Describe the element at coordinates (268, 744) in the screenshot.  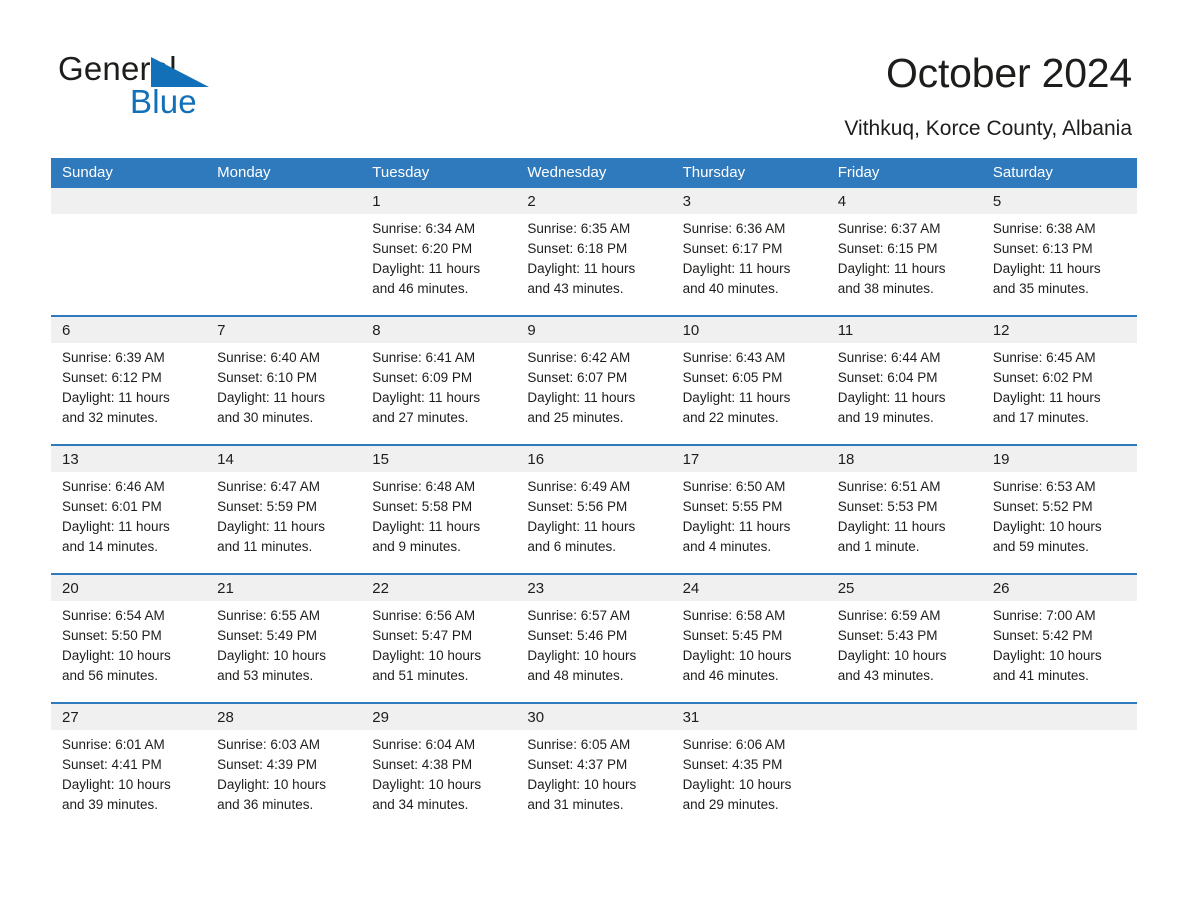
I see `sunrise-text: Sunrise: 6:03 AM` at that location.